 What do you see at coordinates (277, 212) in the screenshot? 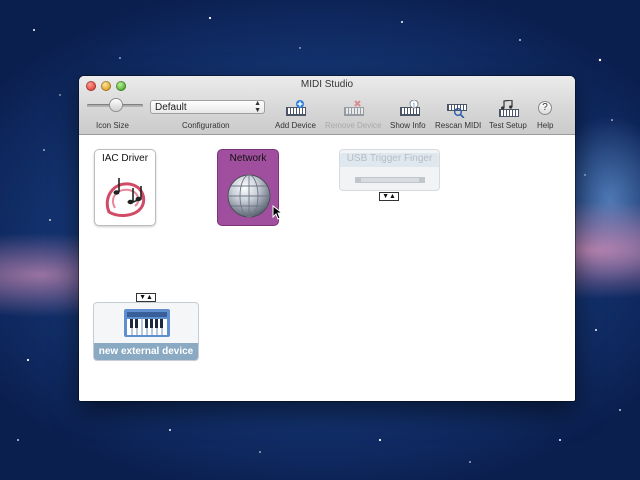
I see `mouse-cursor-icon` at bounding box center [277, 212].